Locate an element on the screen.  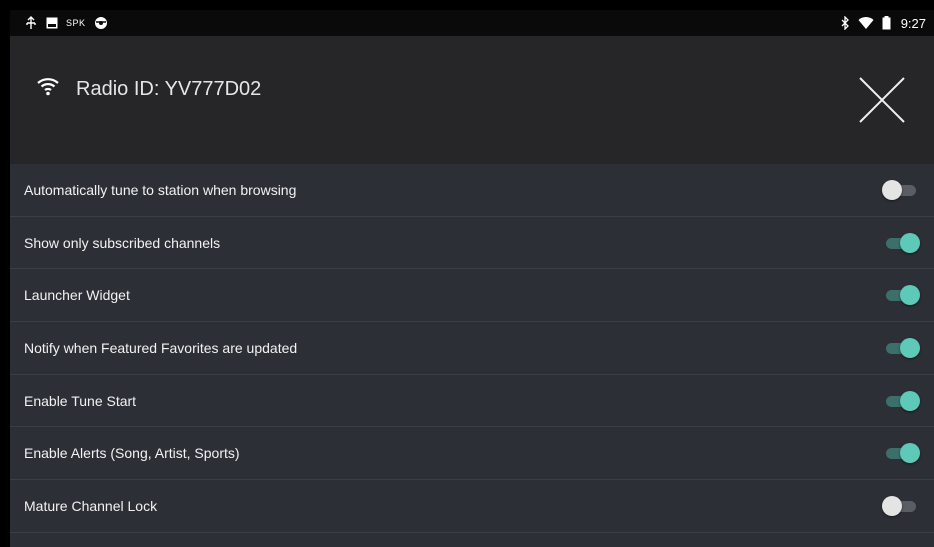
setting-label: Show only subscribed channels is located at coordinates (122, 242).